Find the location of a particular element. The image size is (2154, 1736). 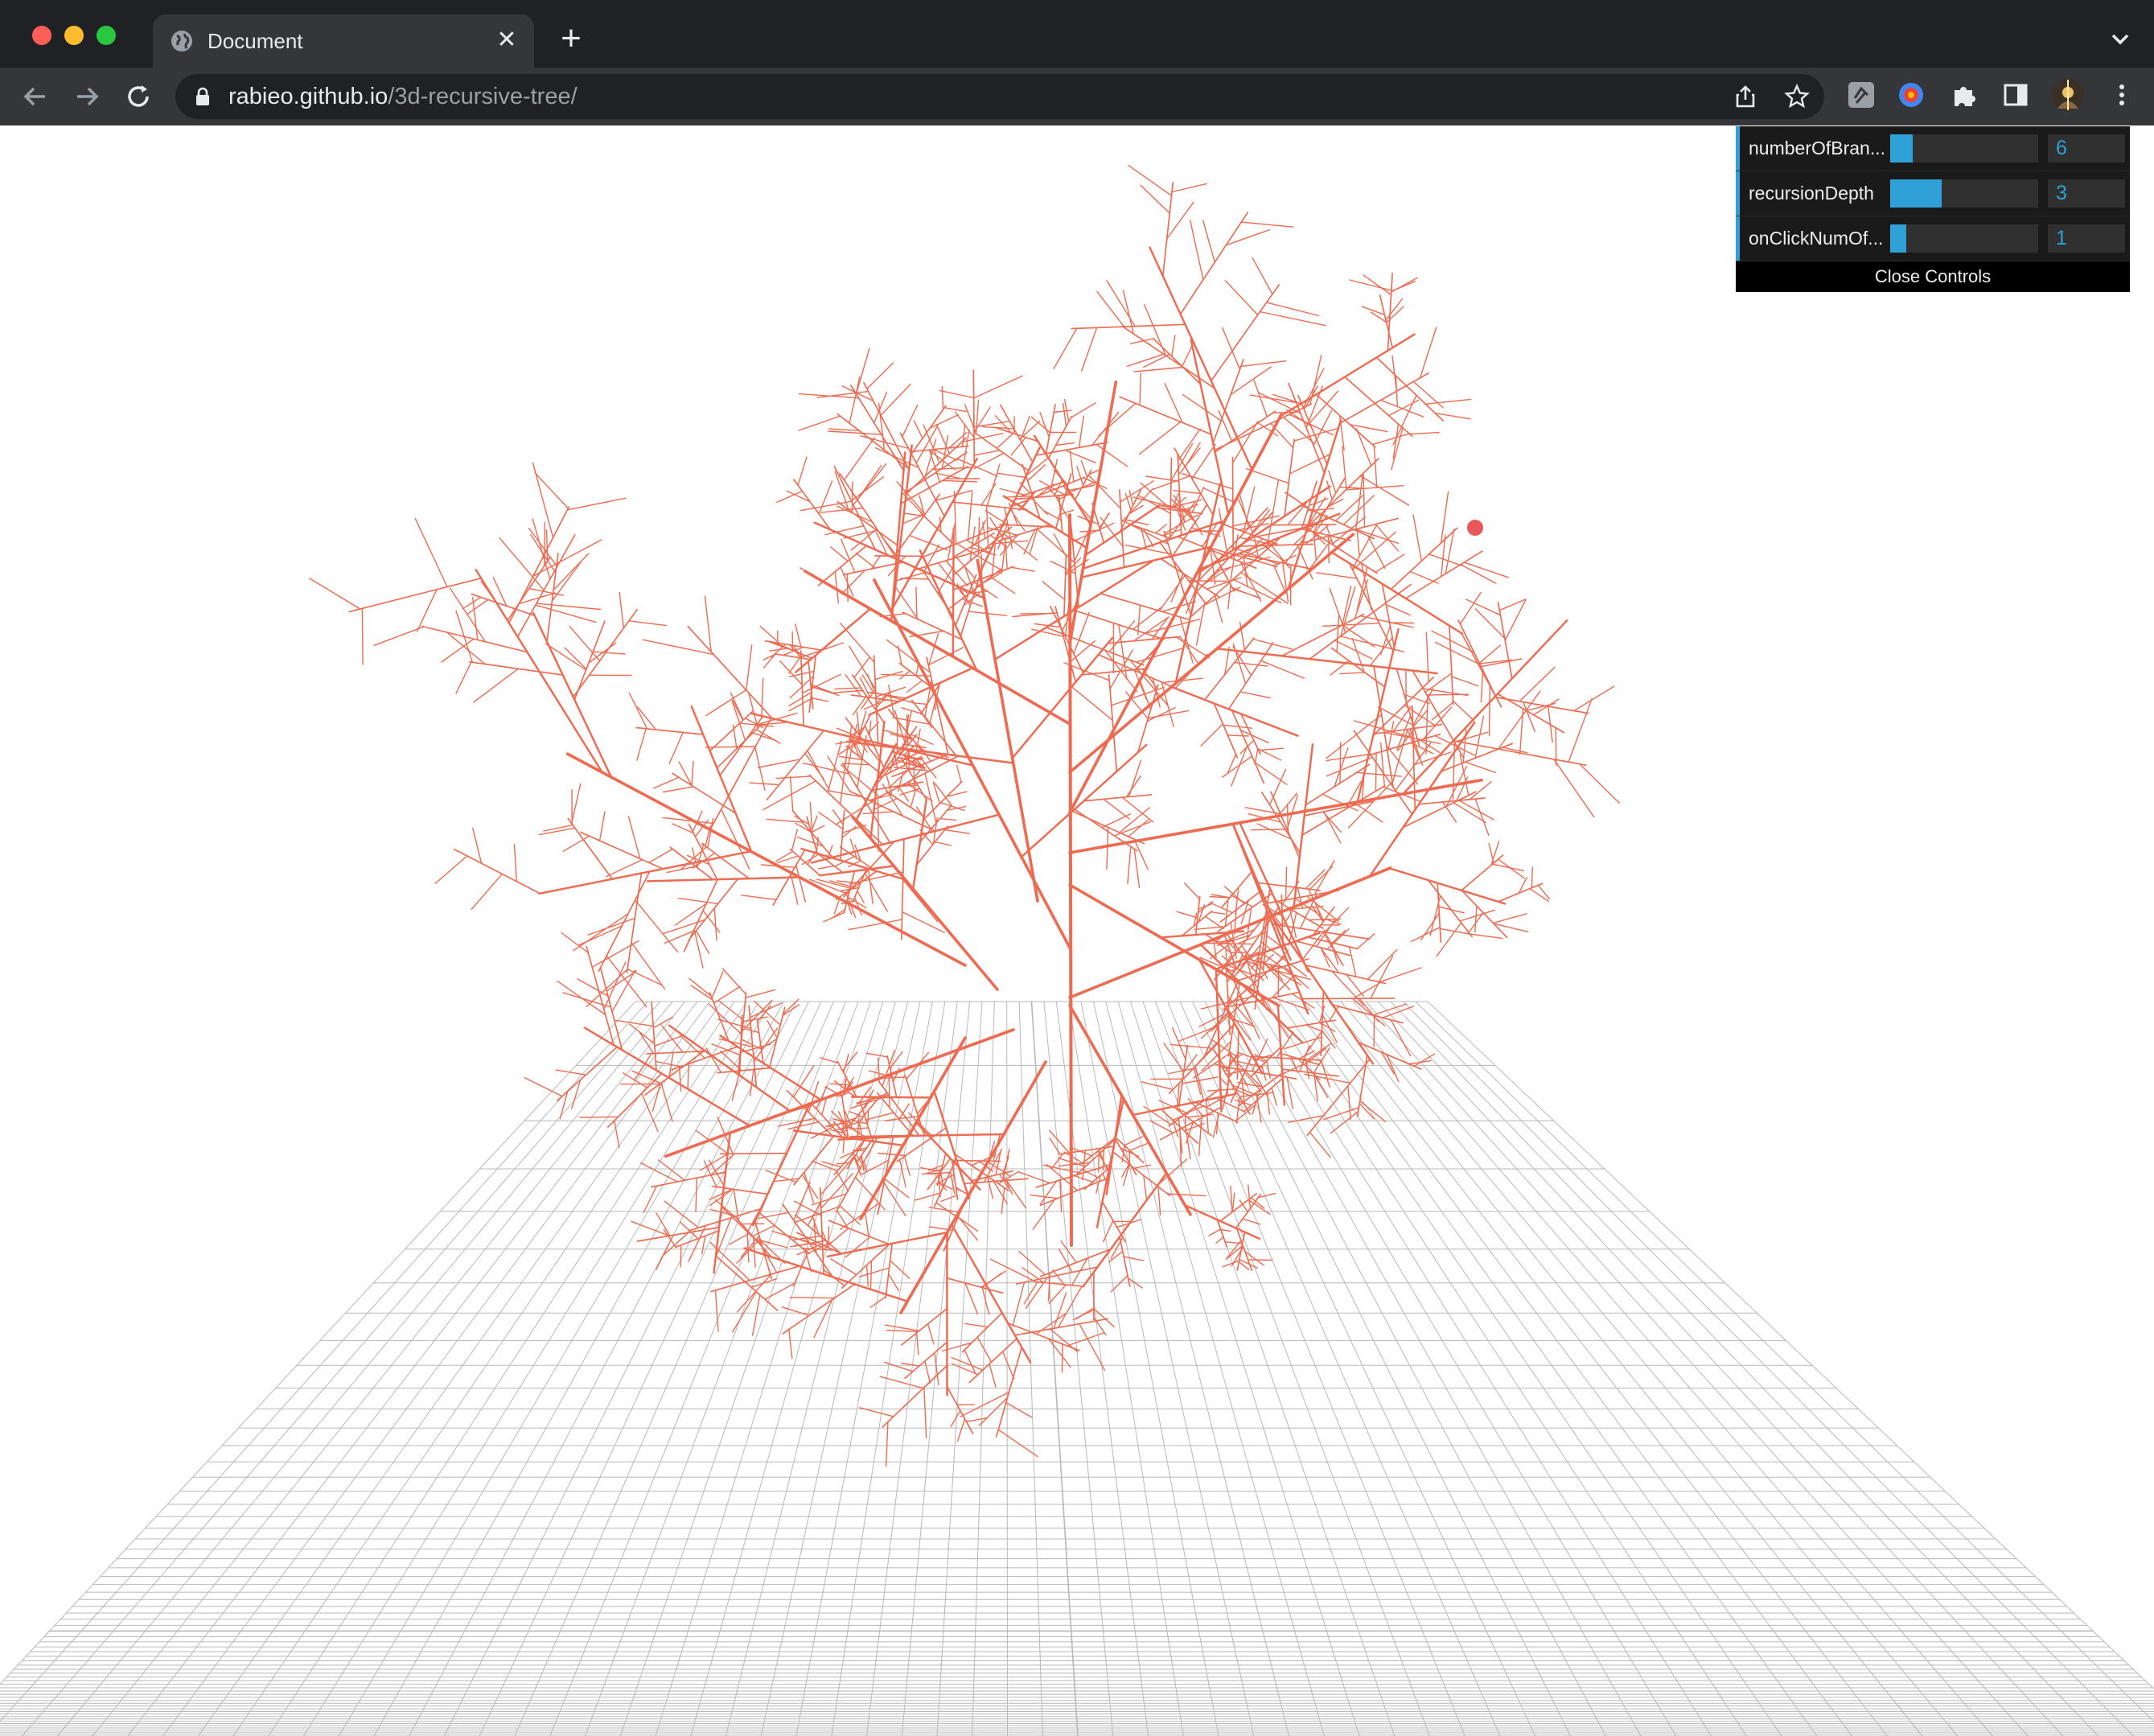

reload-icon is located at coordinates (138, 96).